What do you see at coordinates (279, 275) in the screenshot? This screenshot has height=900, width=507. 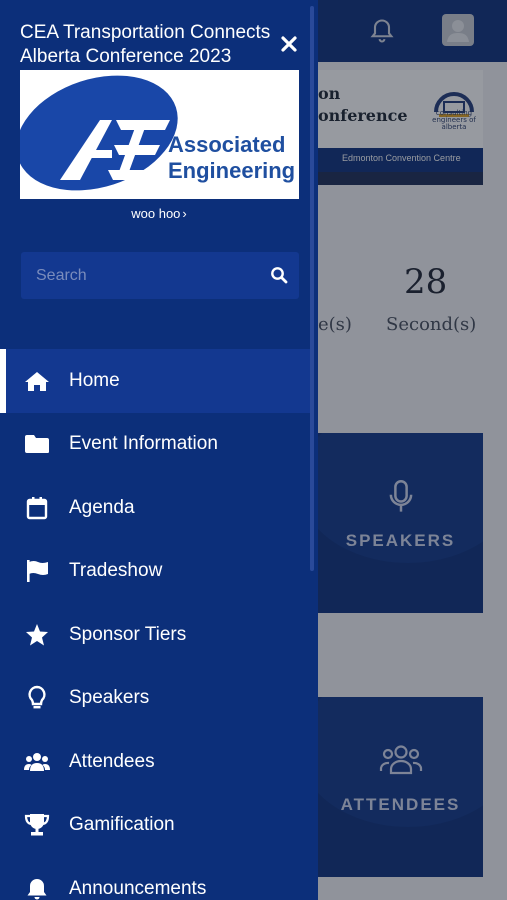 I see `search-icon` at bounding box center [279, 275].